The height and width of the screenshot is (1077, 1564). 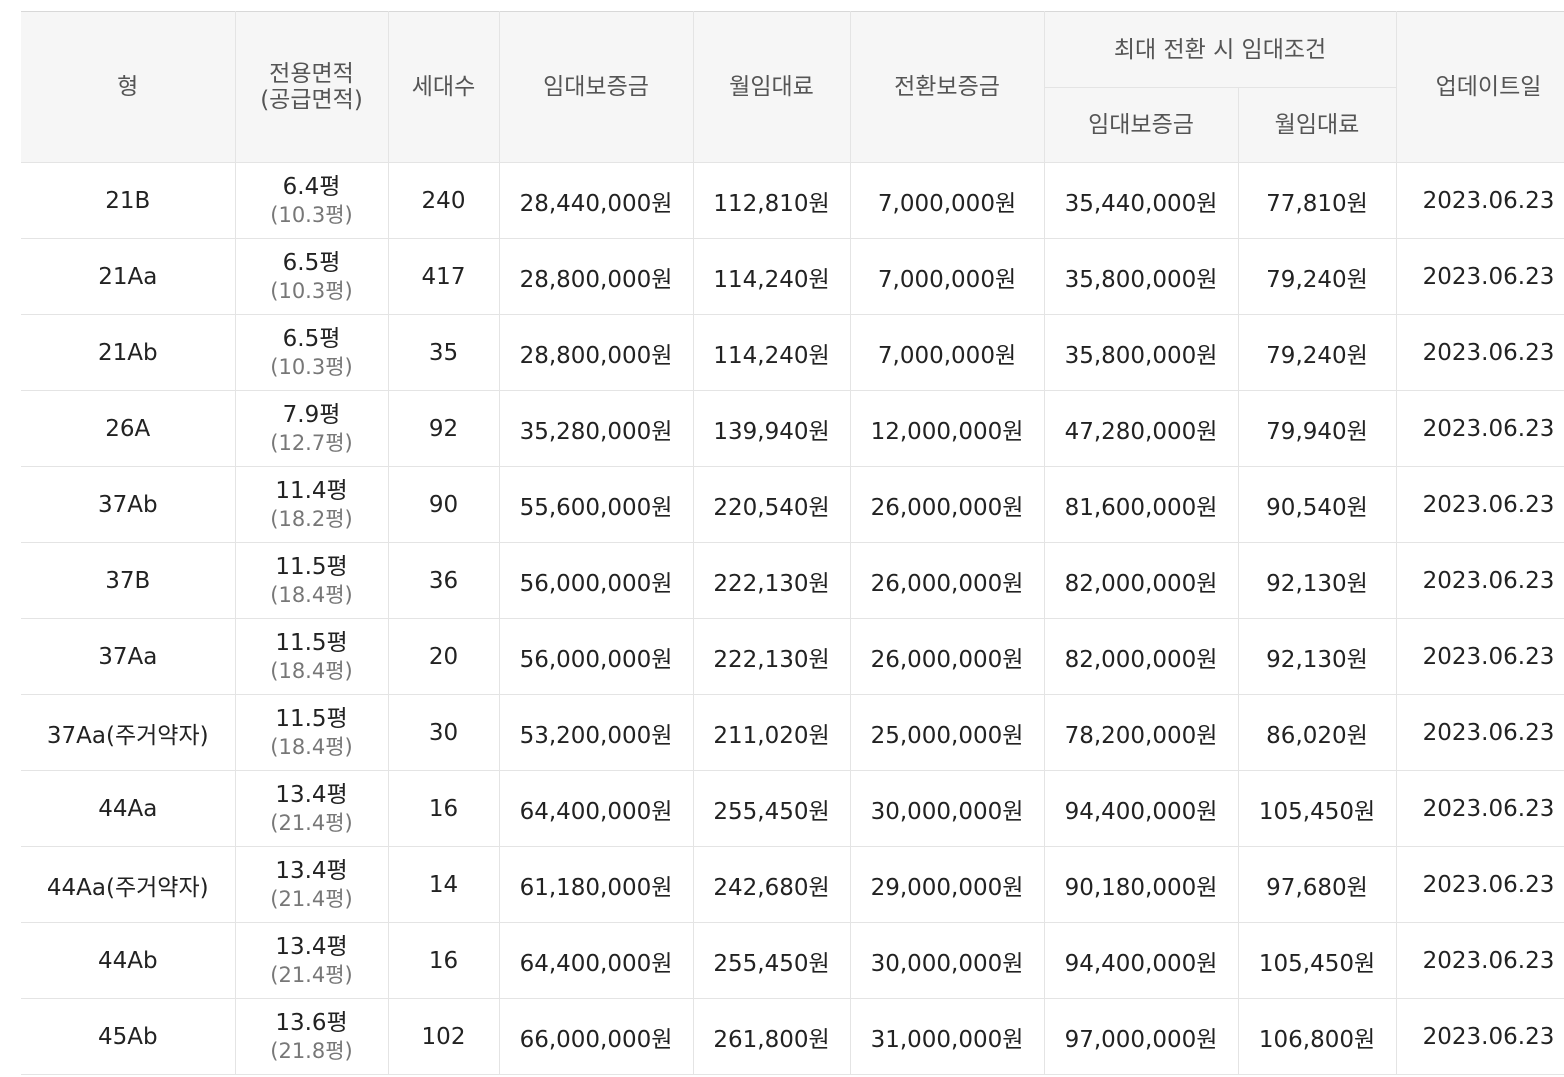 What do you see at coordinates (444, 1036) in the screenshot?
I see `units-cell: 102` at bounding box center [444, 1036].